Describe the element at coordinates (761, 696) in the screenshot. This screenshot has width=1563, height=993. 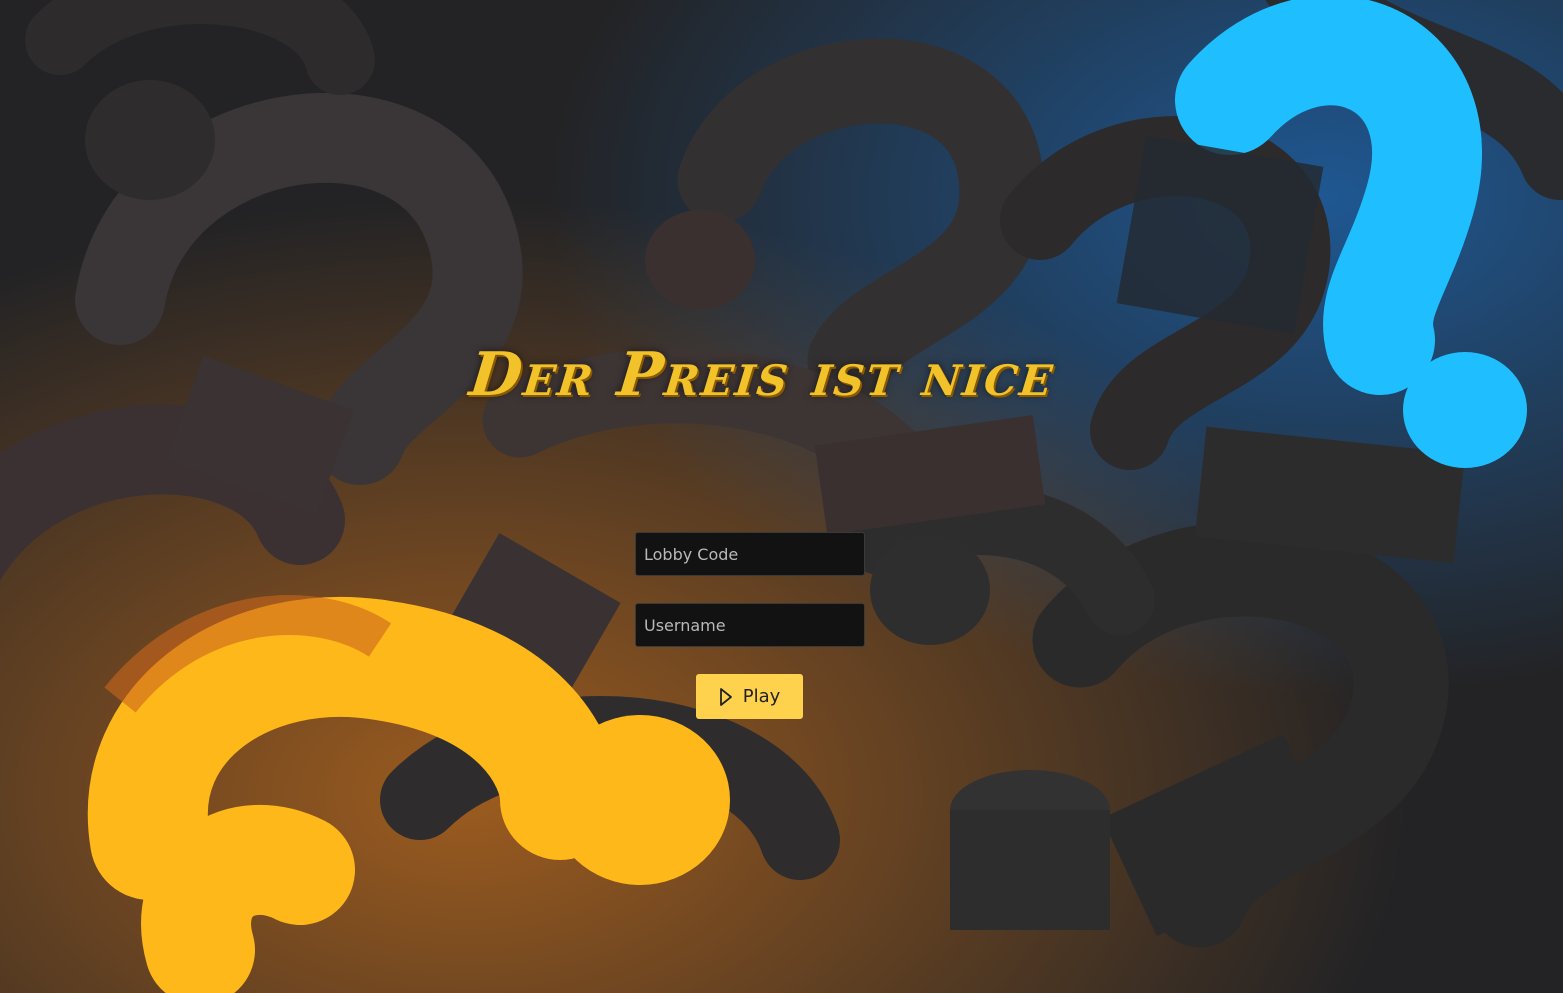
I see `play-button-label: Play` at that location.